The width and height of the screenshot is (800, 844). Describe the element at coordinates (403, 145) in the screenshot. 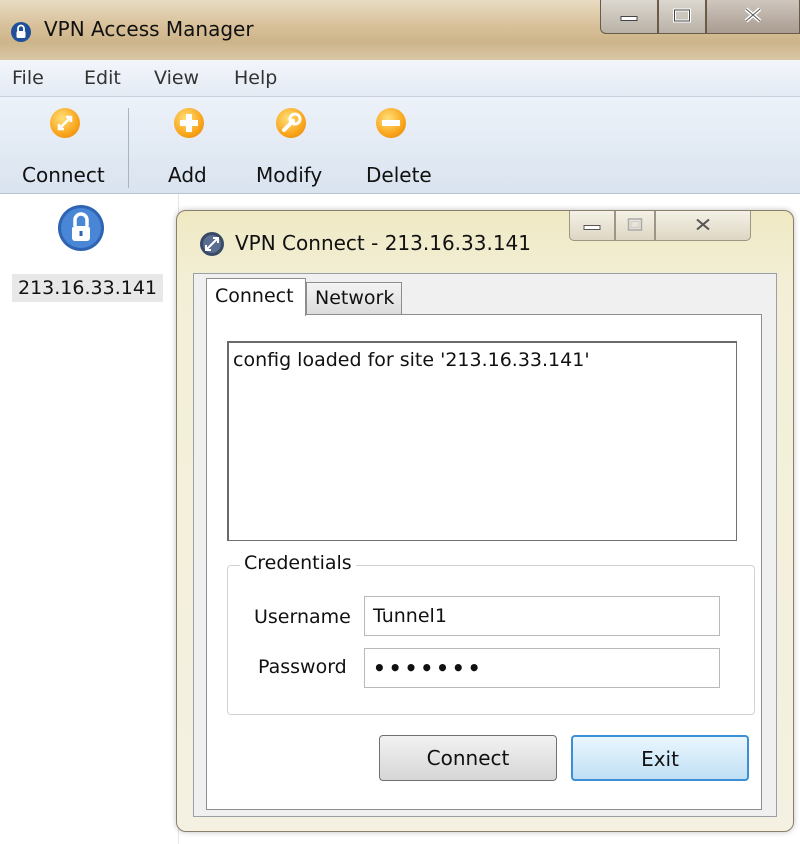

I see `delete-toolbar-button: Delete` at that location.